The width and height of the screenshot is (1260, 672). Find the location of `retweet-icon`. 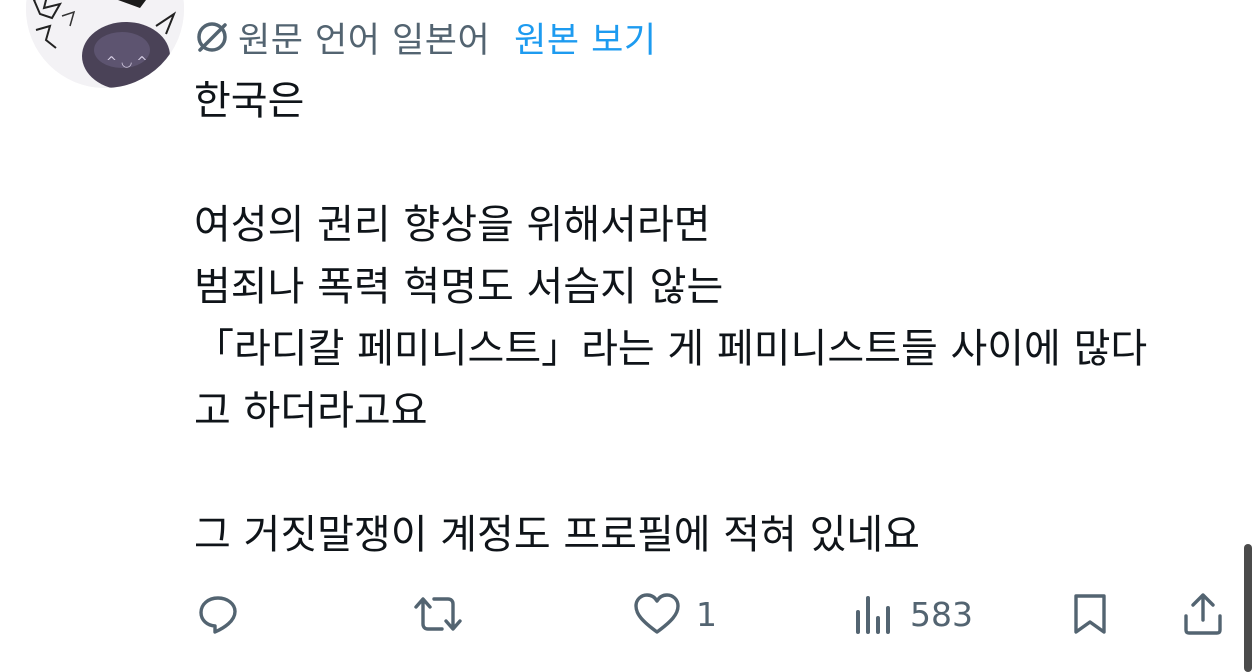

retweet-icon is located at coordinates (438, 614).